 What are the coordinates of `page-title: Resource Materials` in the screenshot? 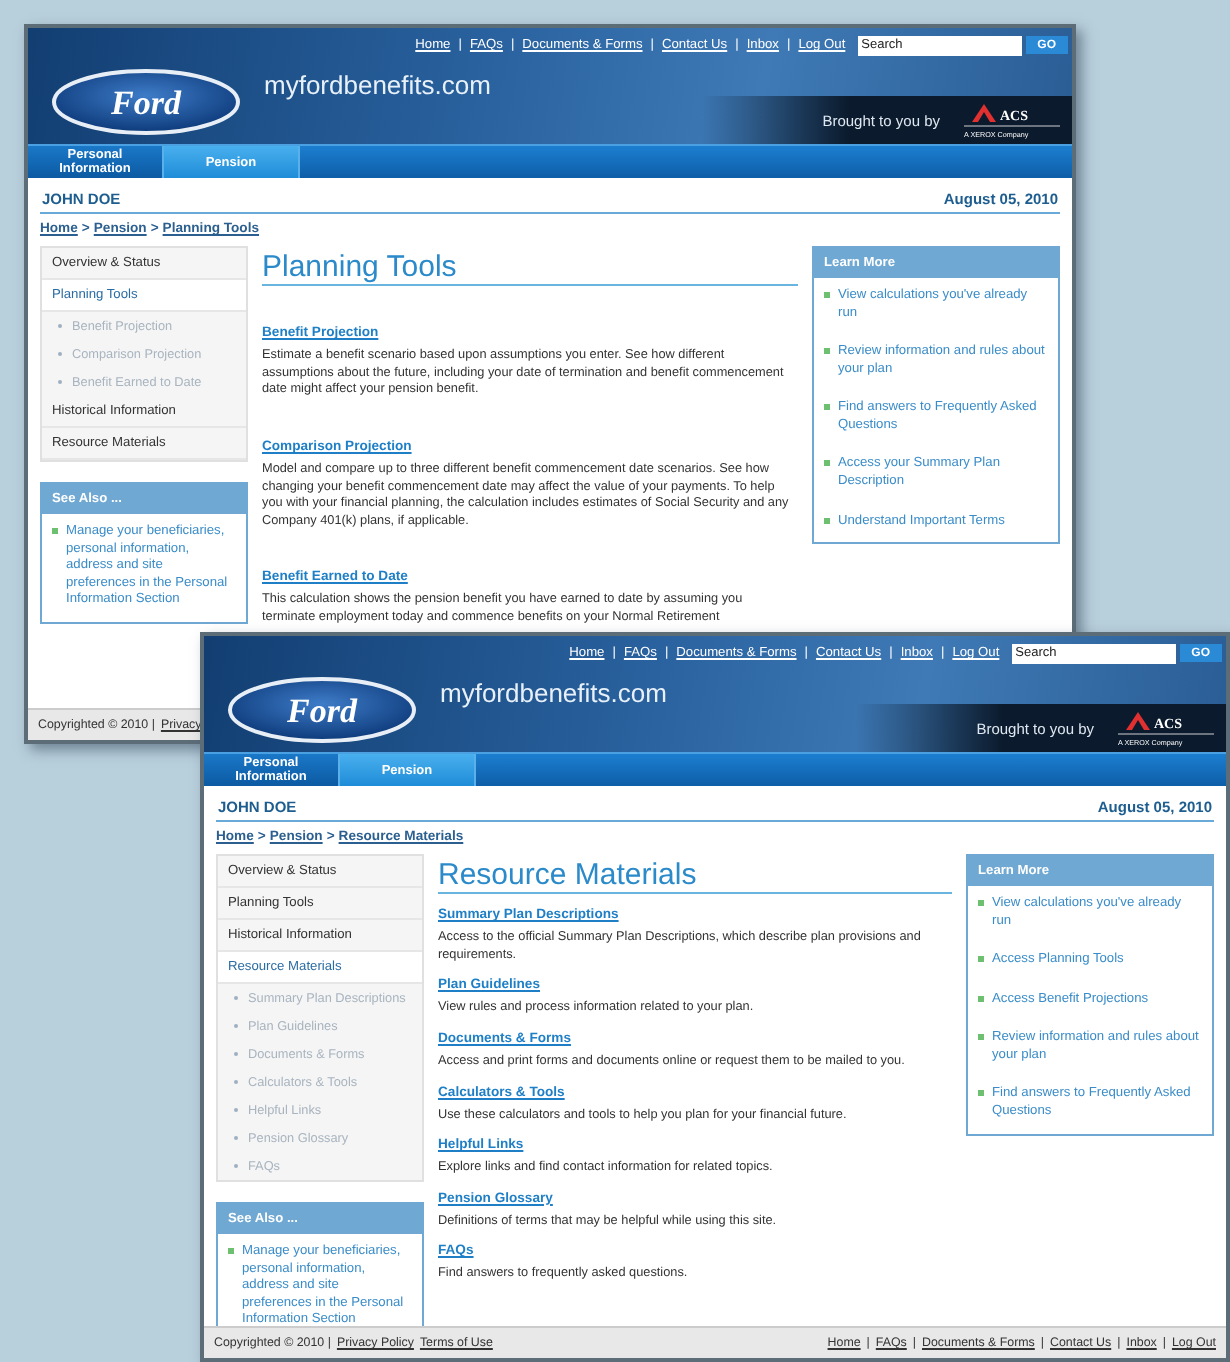 It's located at (695, 874).